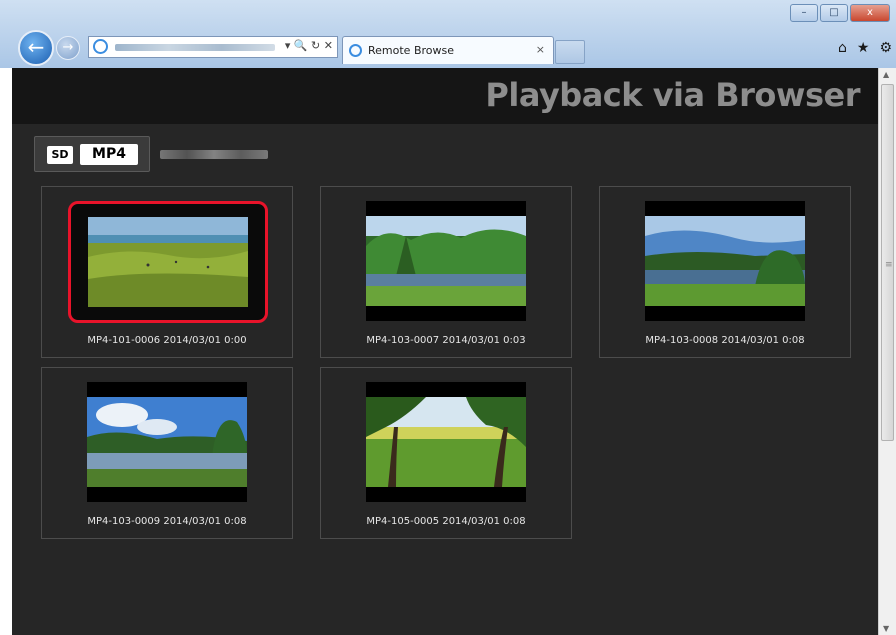 This screenshot has width=896, height=635. Describe the element at coordinates (889, 265) in the screenshot. I see `scroll-grip-icon: ≡` at that location.